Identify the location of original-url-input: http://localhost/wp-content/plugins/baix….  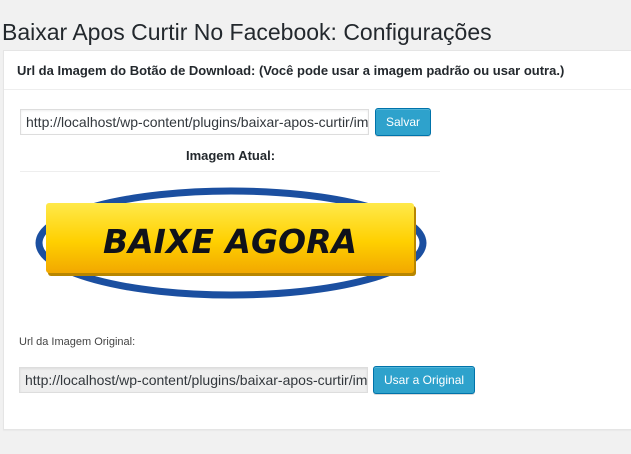
(193, 380).